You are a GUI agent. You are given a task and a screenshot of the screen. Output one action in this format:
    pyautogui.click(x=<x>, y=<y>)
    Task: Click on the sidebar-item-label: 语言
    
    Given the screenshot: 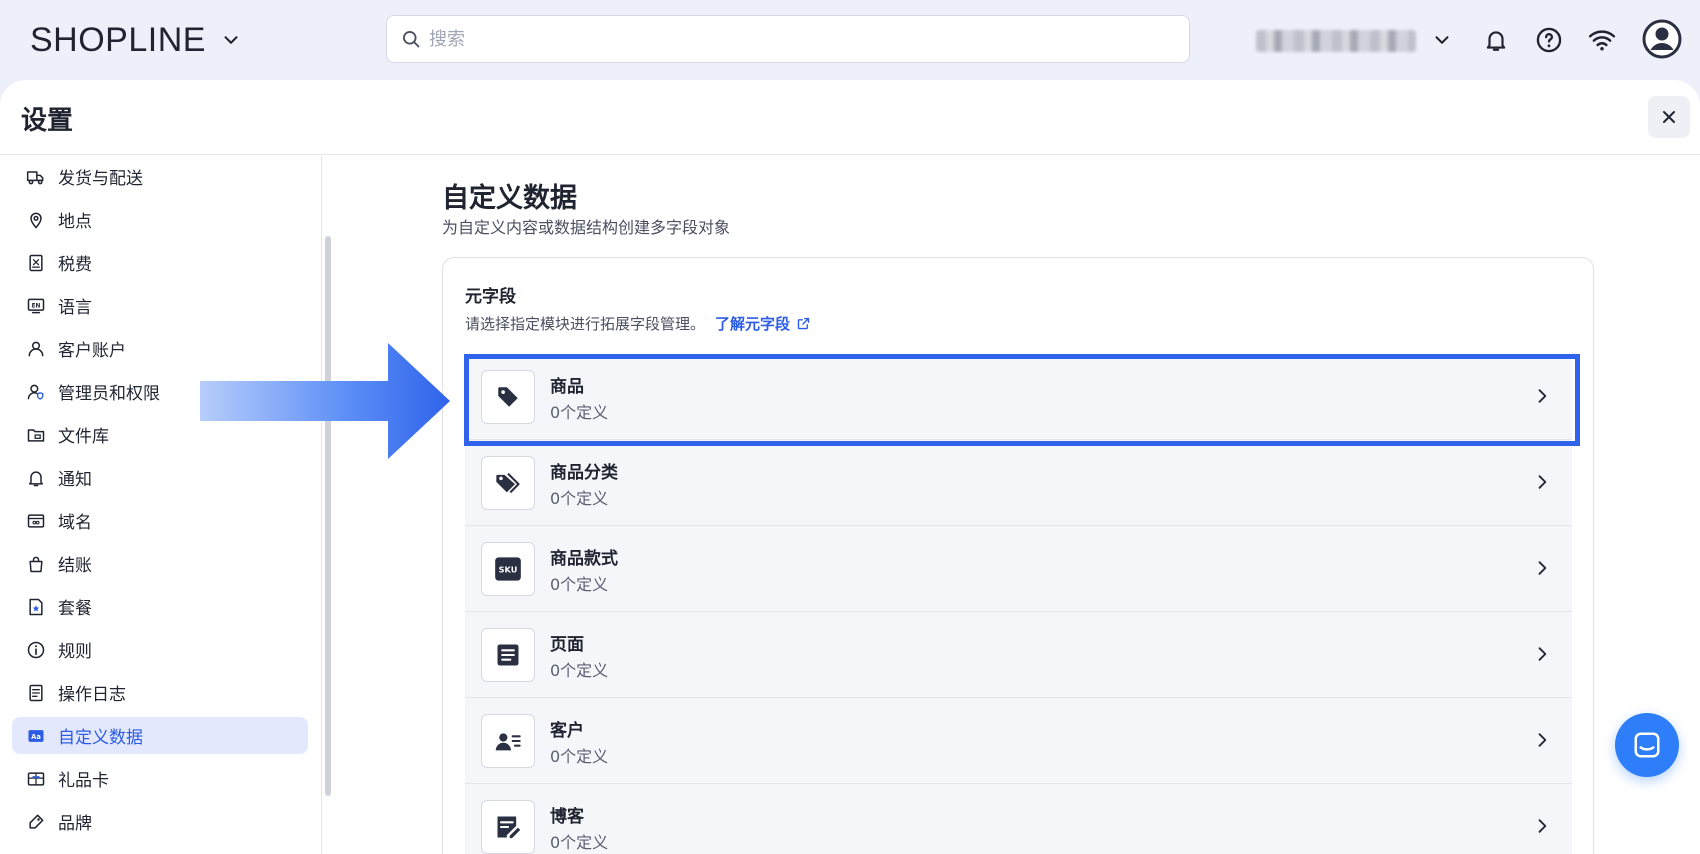 What is the action you would take?
    pyautogui.click(x=75, y=308)
    